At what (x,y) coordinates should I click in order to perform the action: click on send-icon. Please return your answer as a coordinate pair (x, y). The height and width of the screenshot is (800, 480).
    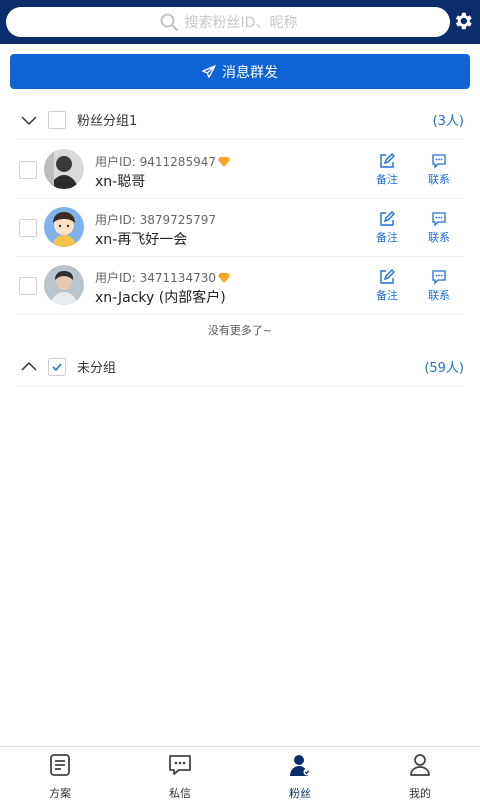
    Looking at the image, I should click on (209, 71).